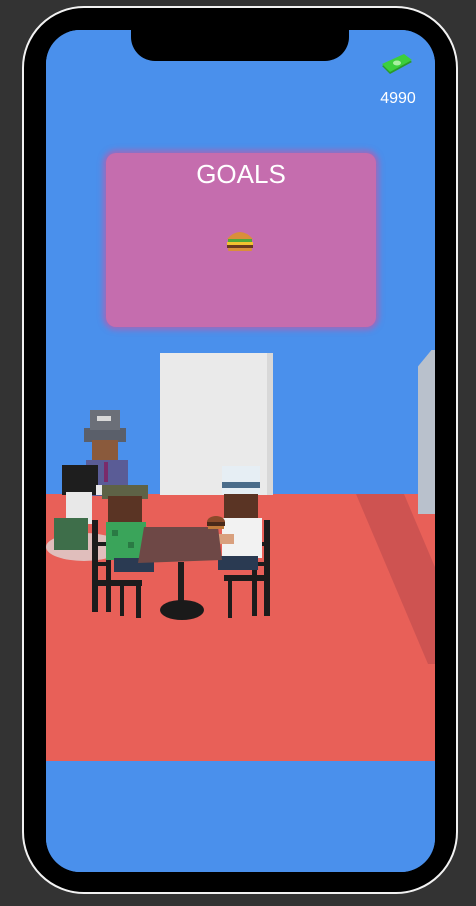 Image resolution: width=476 pixels, height=906 pixels. I want to click on cash-stack-icon, so click(397, 64).